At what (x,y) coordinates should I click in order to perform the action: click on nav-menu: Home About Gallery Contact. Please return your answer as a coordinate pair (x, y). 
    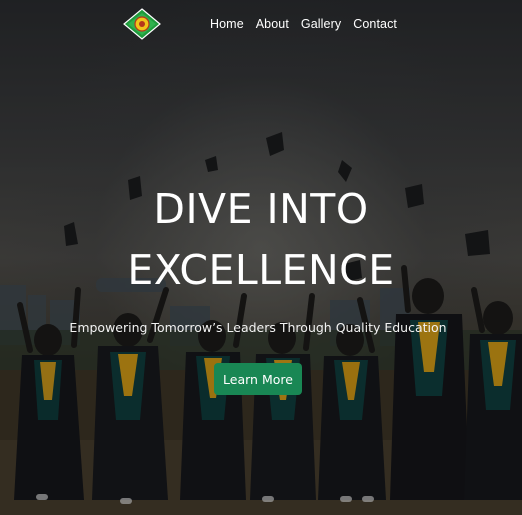
    Looking at the image, I should click on (303, 24).